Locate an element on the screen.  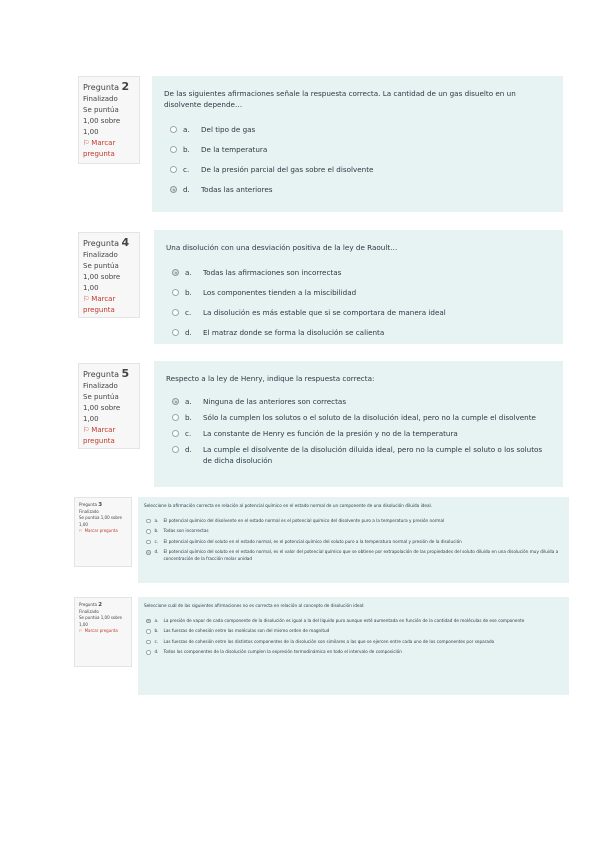
question-number: Pregunta 5 is located at coordinates (106, 373).